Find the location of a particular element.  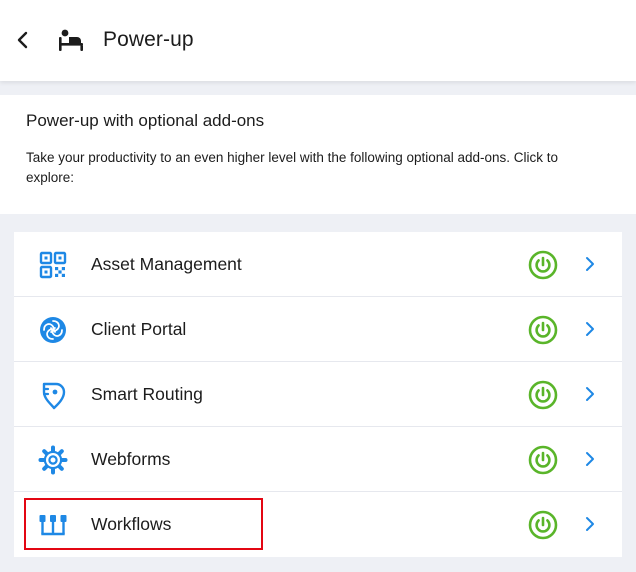

addon-row-webforms: Webforms is located at coordinates (318, 459).